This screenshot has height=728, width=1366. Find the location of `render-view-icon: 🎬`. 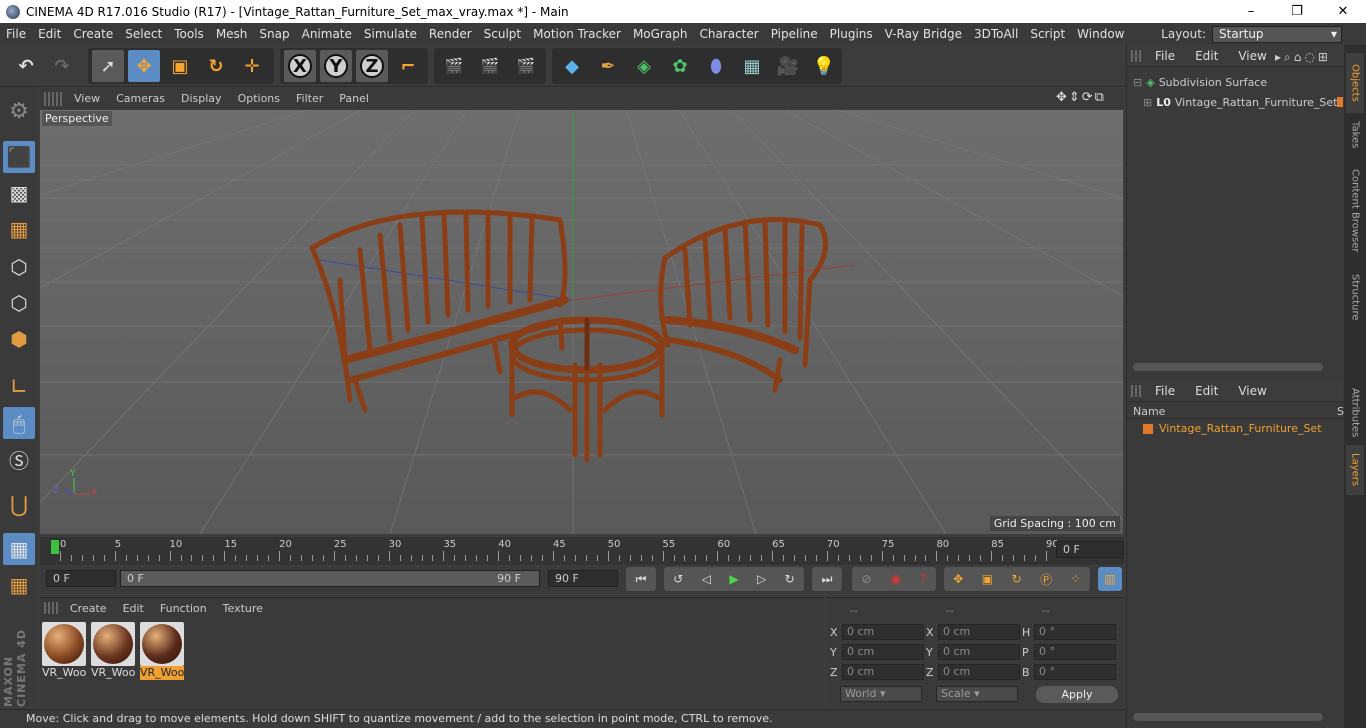

render-view-icon: 🎬 is located at coordinates (454, 66).